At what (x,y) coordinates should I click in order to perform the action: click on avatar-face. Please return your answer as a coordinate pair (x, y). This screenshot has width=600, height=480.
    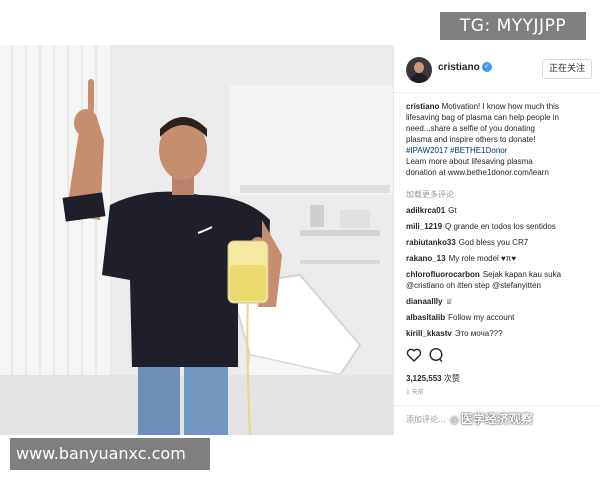
    Looking at the image, I should click on (419, 67).